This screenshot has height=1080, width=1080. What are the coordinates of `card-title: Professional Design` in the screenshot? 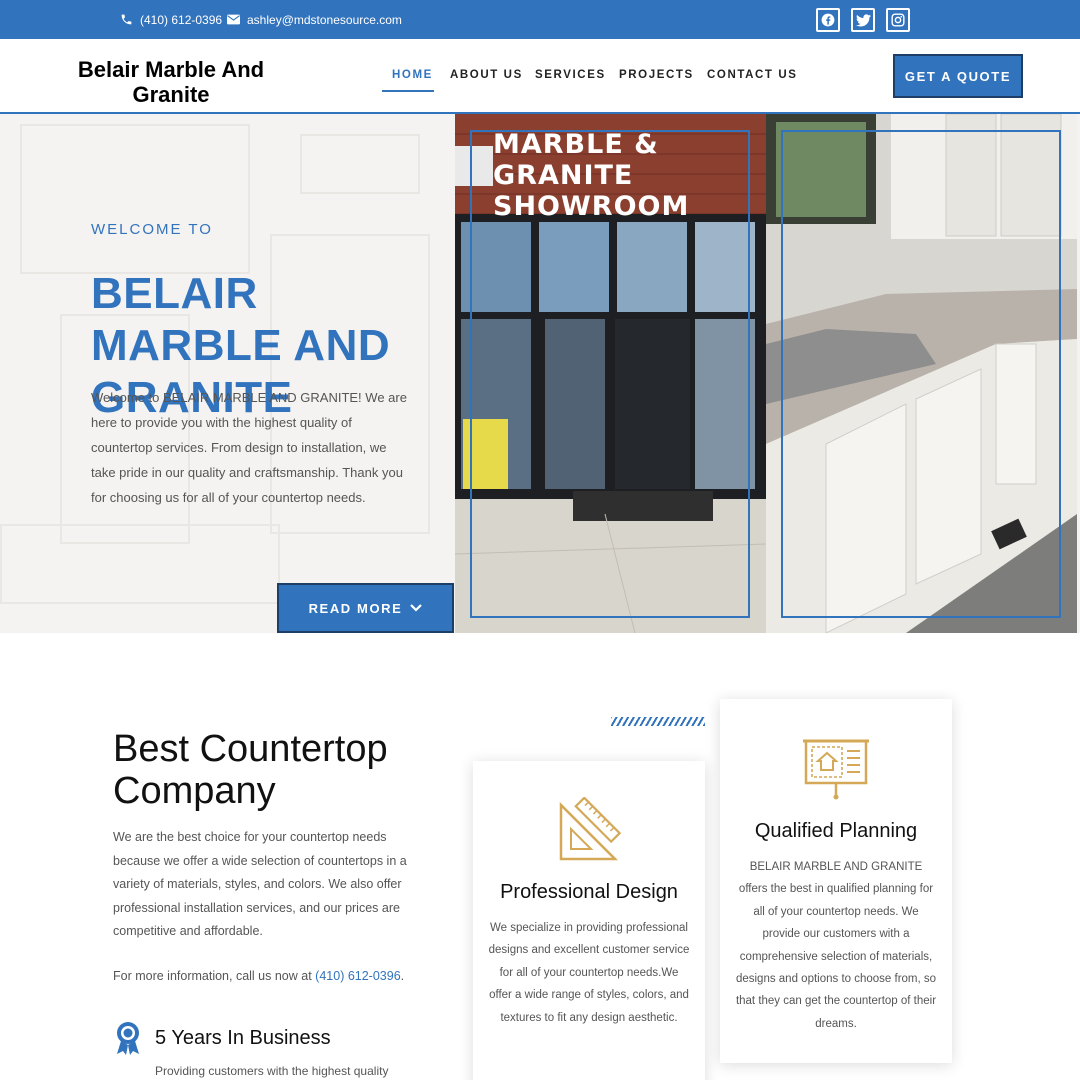 It's located at (589, 892).